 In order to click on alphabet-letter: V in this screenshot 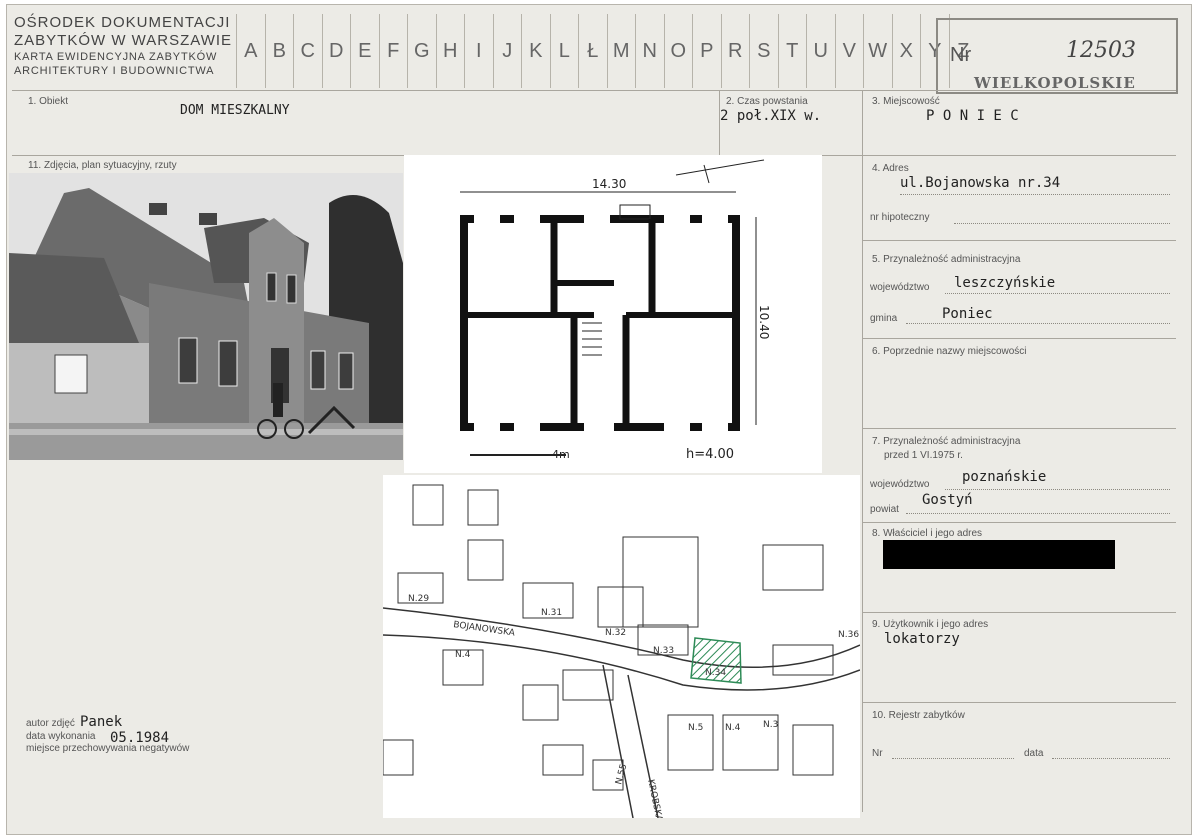, I will do `click(849, 51)`.